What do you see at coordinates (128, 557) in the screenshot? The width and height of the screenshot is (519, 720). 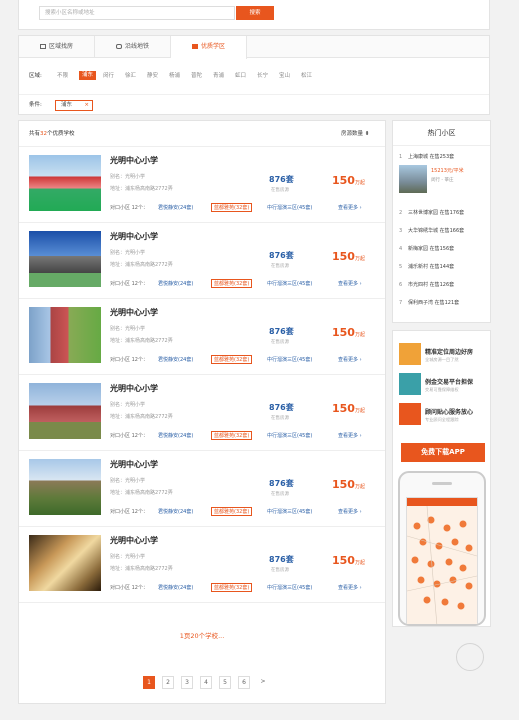 I see `school-alias: 别名：光明小学` at bounding box center [128, 557].